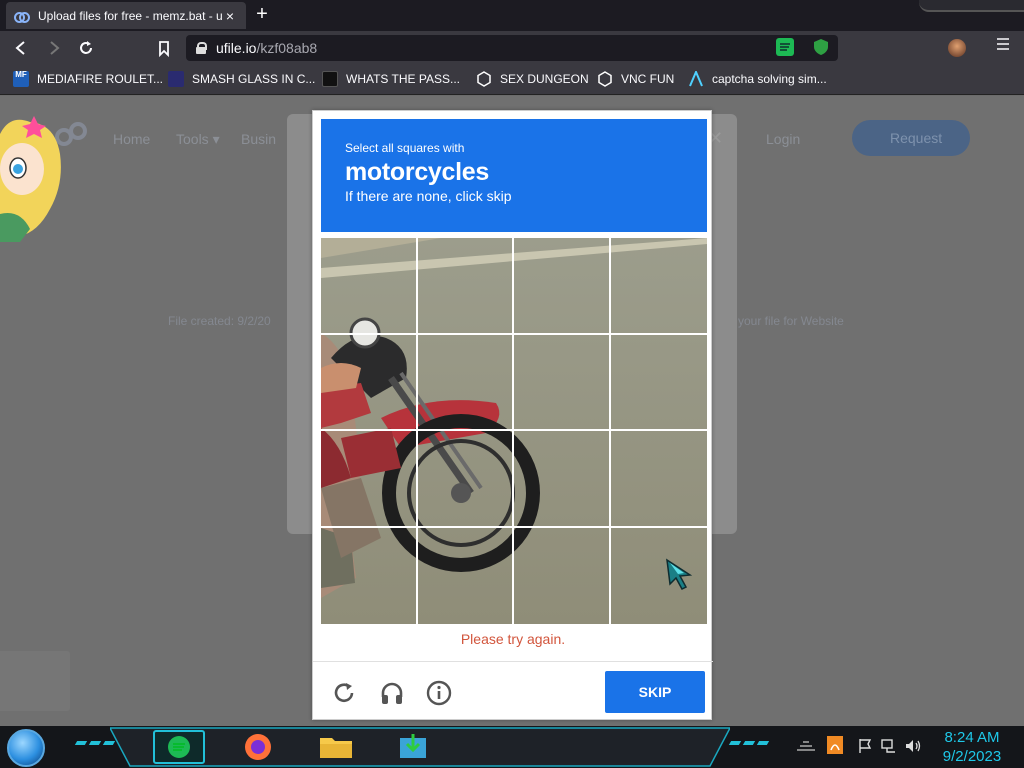 This screenshot has height=768, width=1024. Describe the element at coordinates (21, 79) in the screenshot. I see `mediafire-icon: MF` at that location.